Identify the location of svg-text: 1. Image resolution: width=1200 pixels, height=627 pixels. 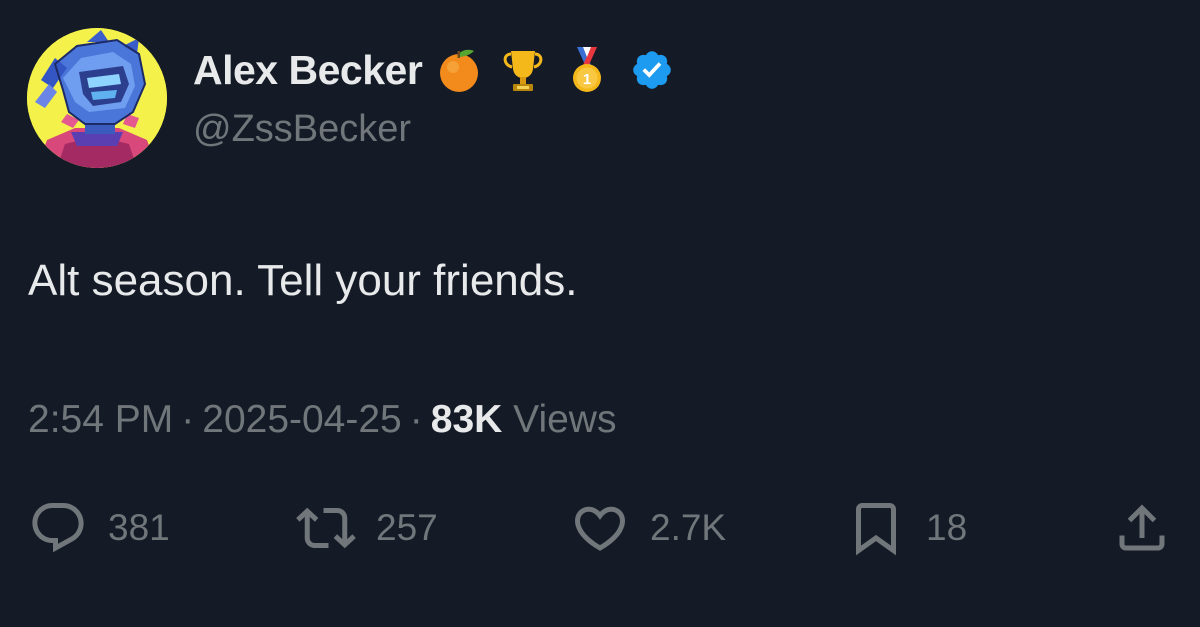
(587, 79).